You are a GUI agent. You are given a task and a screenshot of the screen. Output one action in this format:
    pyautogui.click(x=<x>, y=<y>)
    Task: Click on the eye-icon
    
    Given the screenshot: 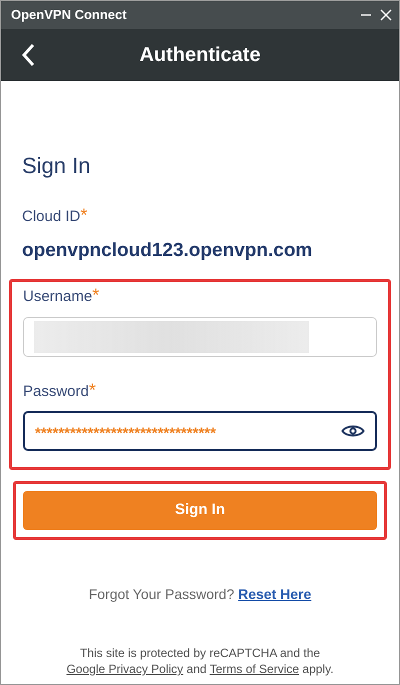 What is the action you would take?
    pyautogui.click(x=353, y=431)
    